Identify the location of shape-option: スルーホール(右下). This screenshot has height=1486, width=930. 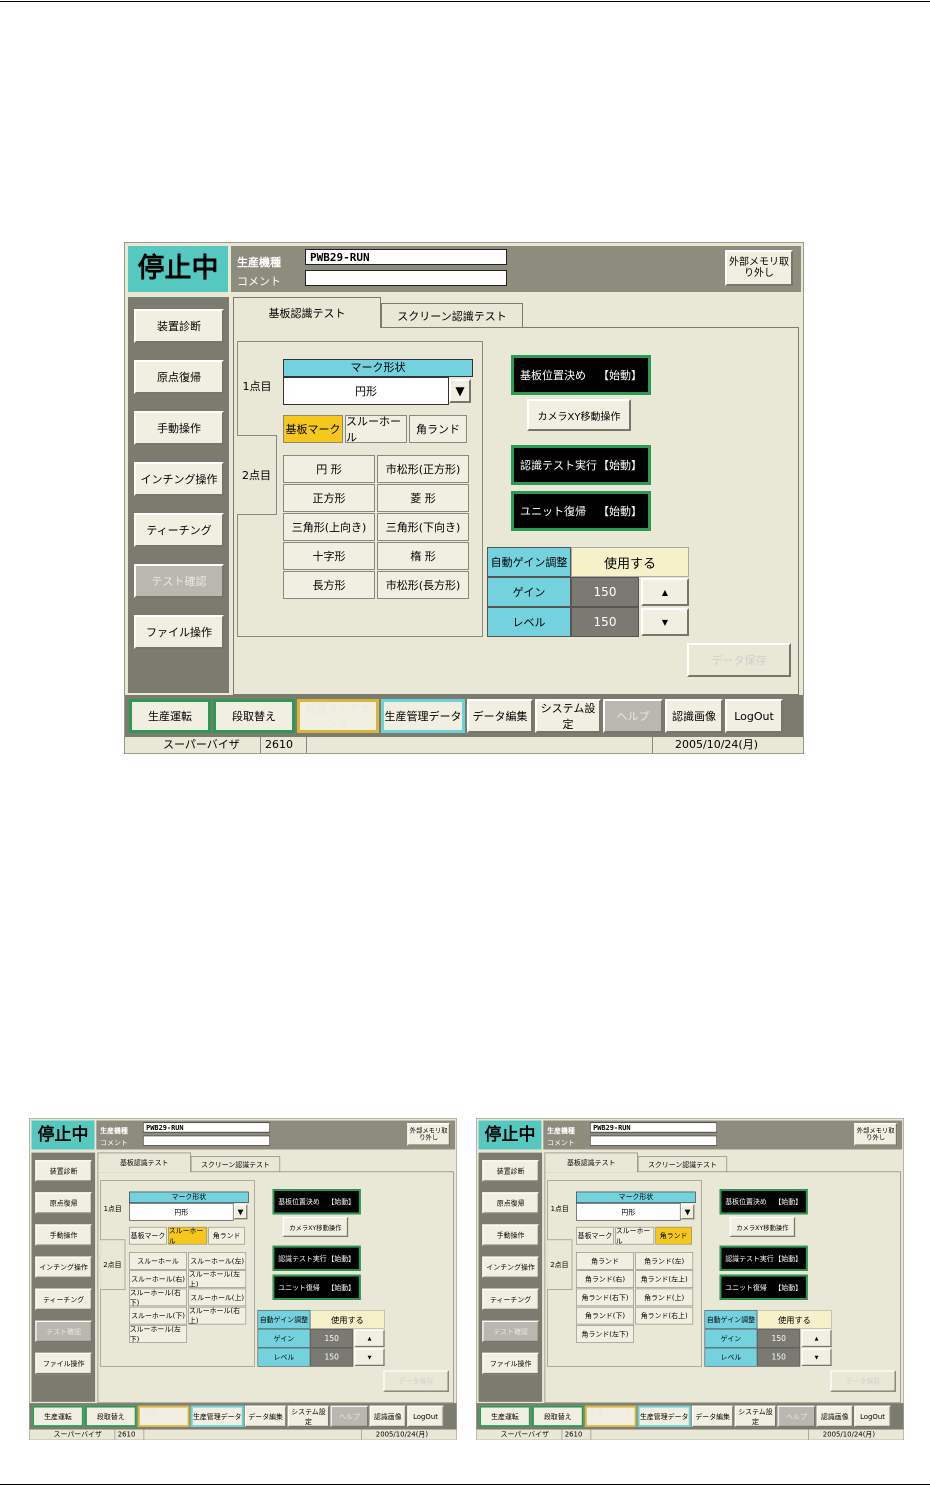
(158, 1297).